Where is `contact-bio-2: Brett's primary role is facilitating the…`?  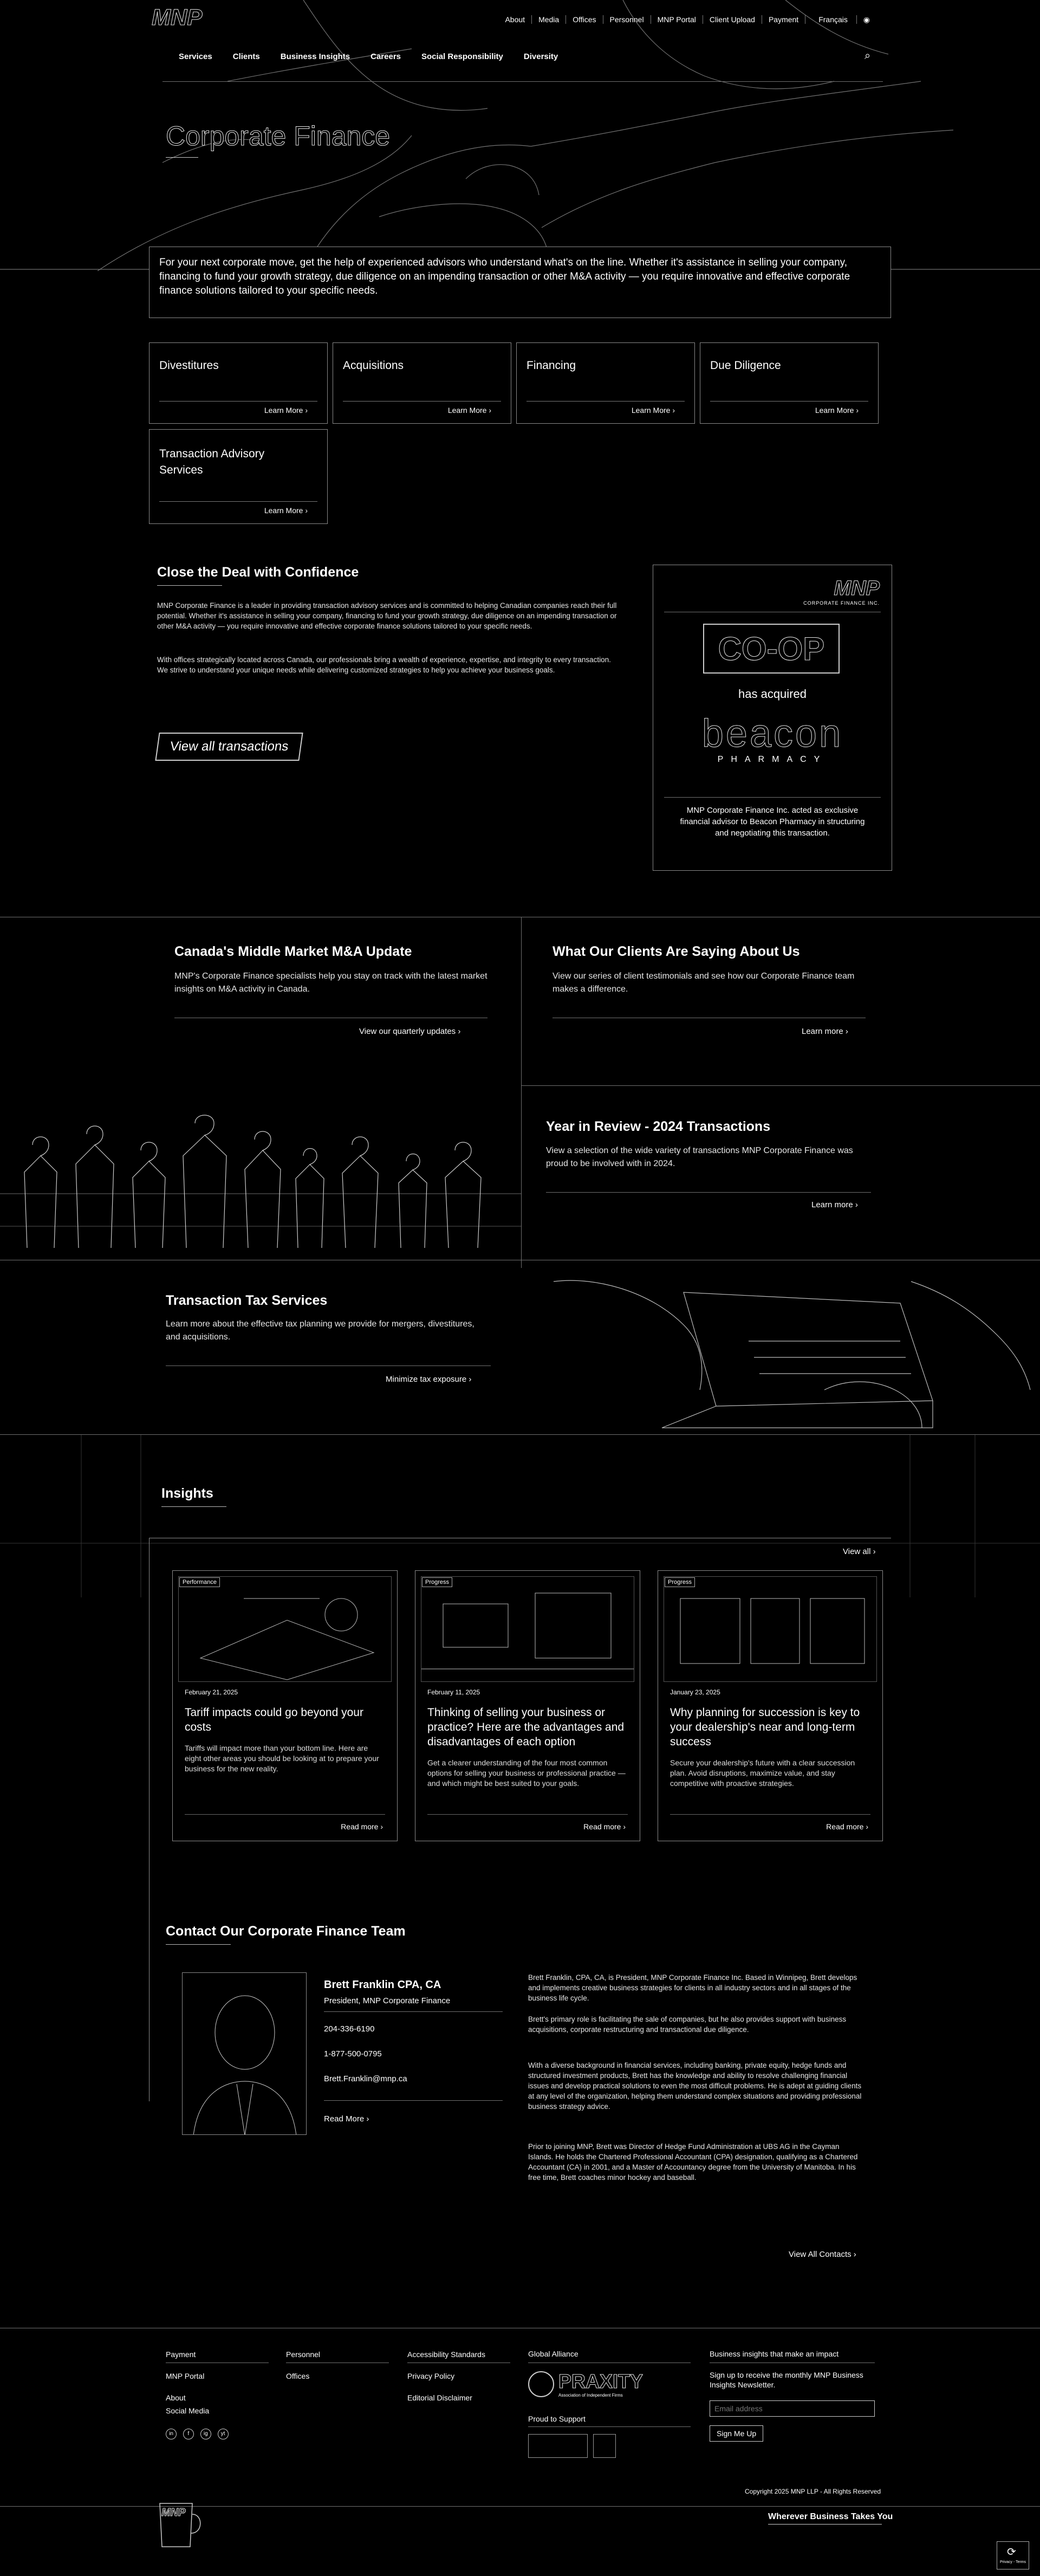
contact-bio-2: Brett's primary role is facilitating the… is located at coordinates (687, 2024).